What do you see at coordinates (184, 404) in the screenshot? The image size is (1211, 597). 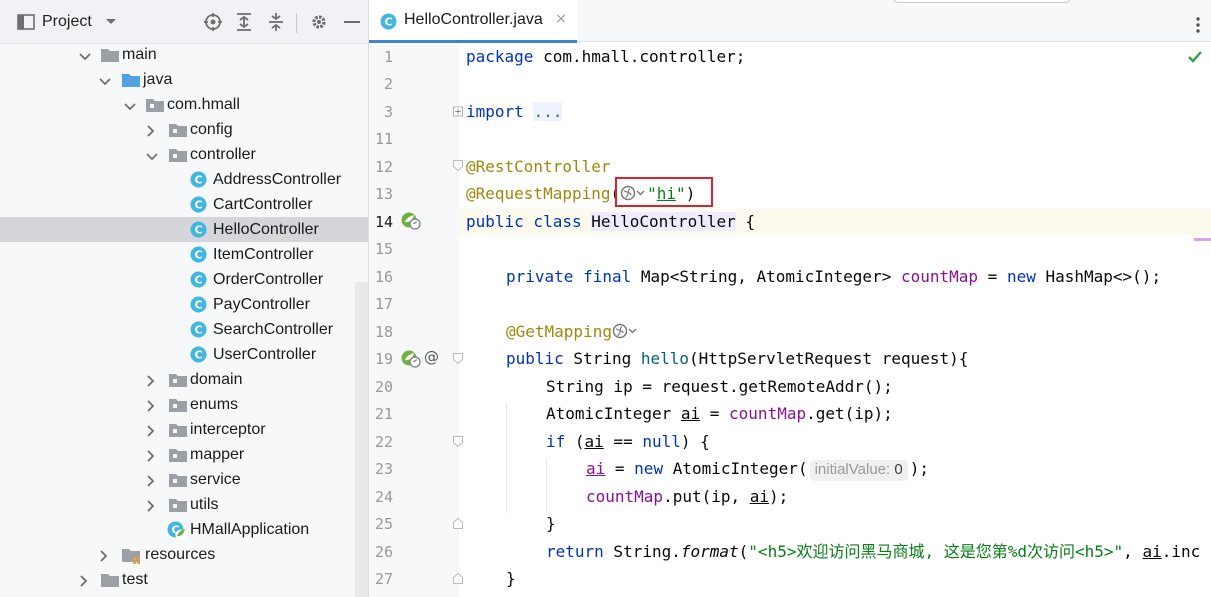 I see `tree-item-enums: enums` at bounding box center [184, 404].